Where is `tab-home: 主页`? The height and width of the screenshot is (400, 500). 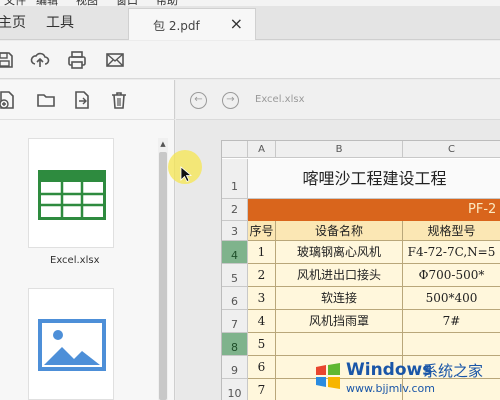
tab-home: 主页 is located at coordinates (13, 23).